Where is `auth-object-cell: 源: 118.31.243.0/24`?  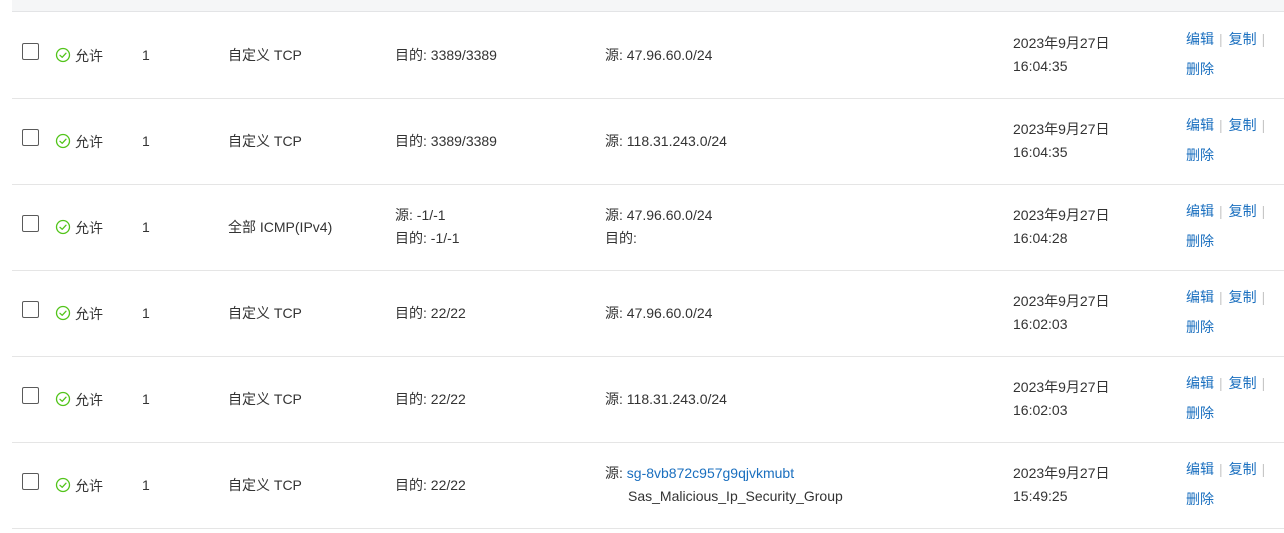 auth-object-cell: 源: 118.31.243.0/24 is located at coordinates (666, 399).